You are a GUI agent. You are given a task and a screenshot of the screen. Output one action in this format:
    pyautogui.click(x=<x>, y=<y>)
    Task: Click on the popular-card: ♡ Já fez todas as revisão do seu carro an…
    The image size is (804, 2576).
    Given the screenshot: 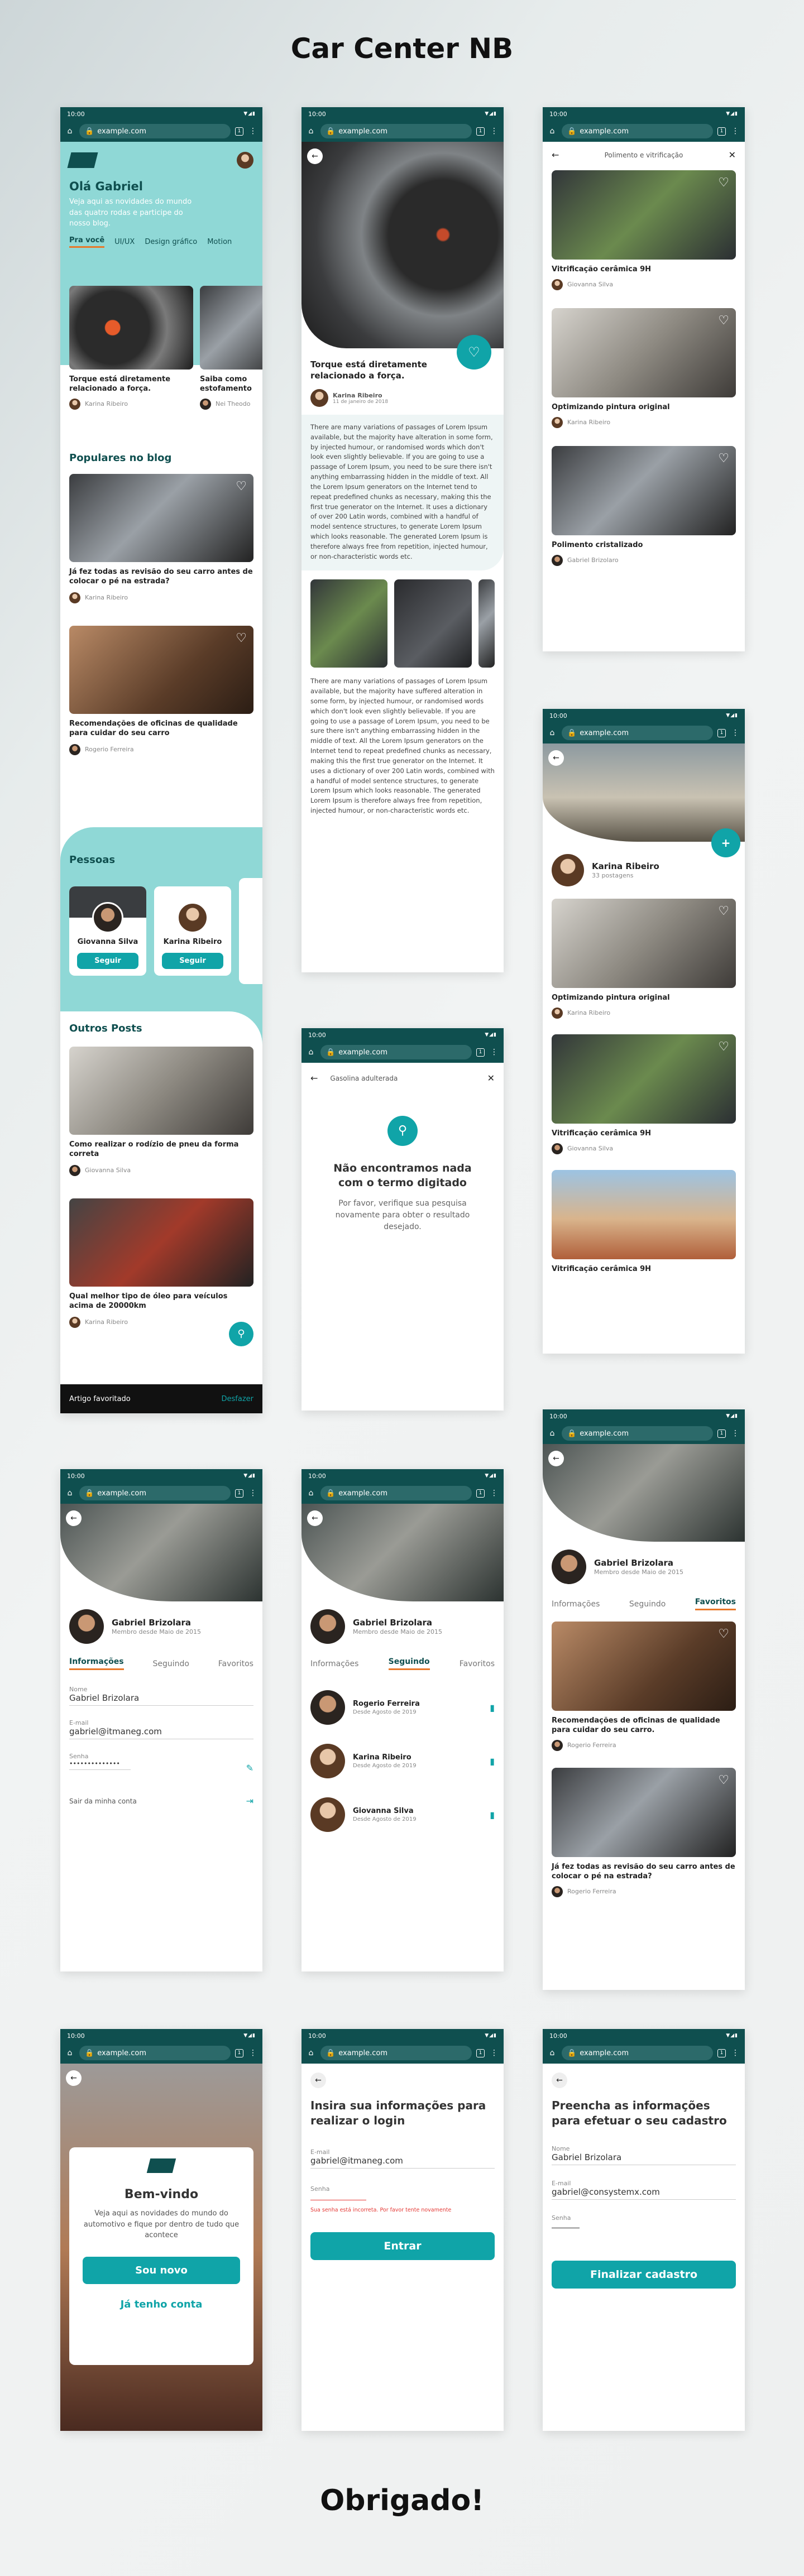 What is the action you would take?
    pyautogui.click(x=161, y=538)
    